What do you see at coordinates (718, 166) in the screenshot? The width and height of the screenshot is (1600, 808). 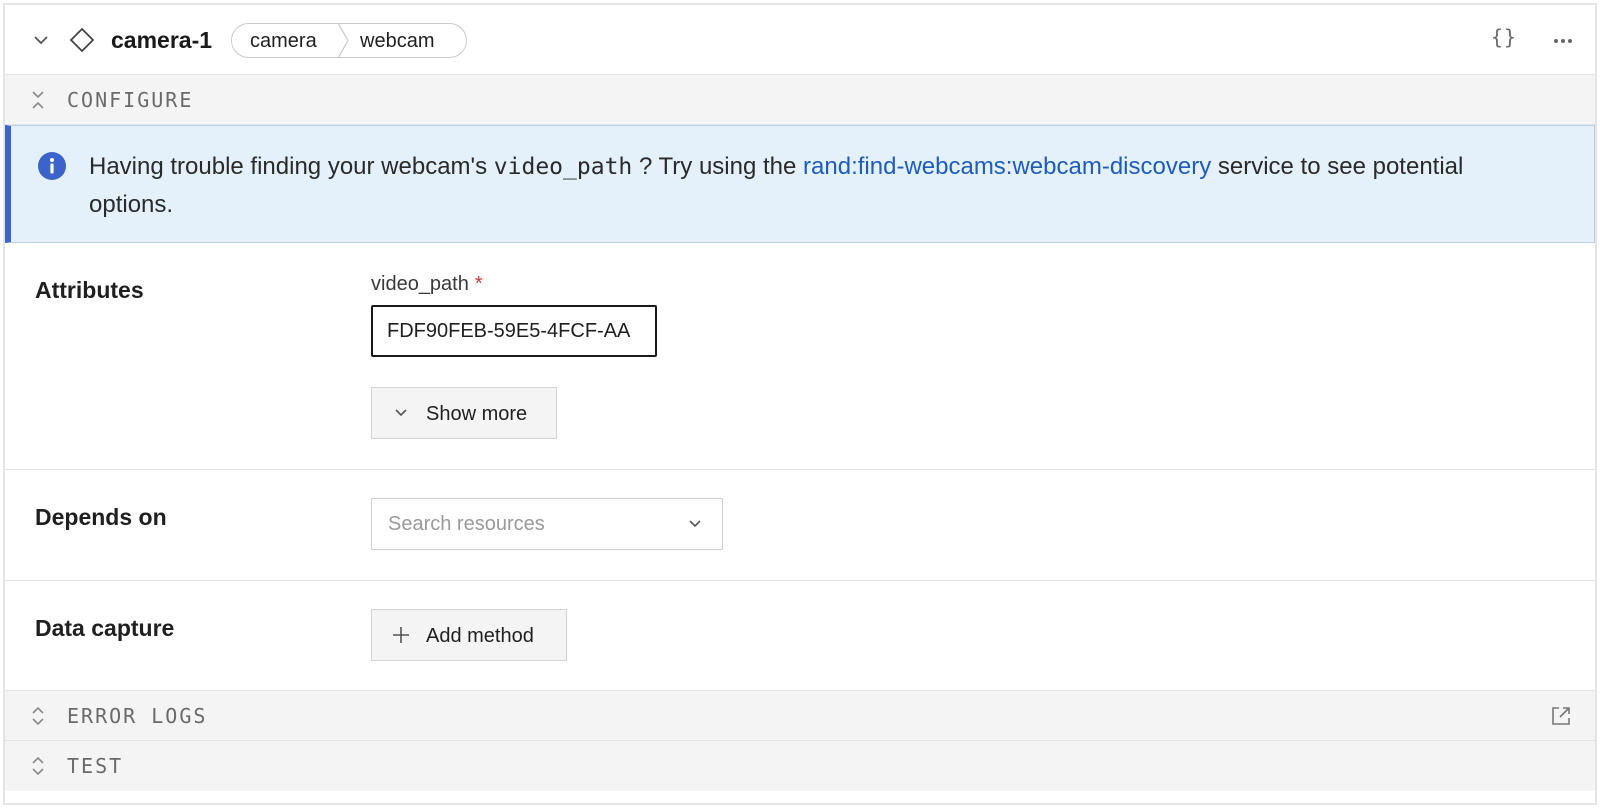 I see `banner-text-2: ? Try using the` at bounding box center [718, 166].